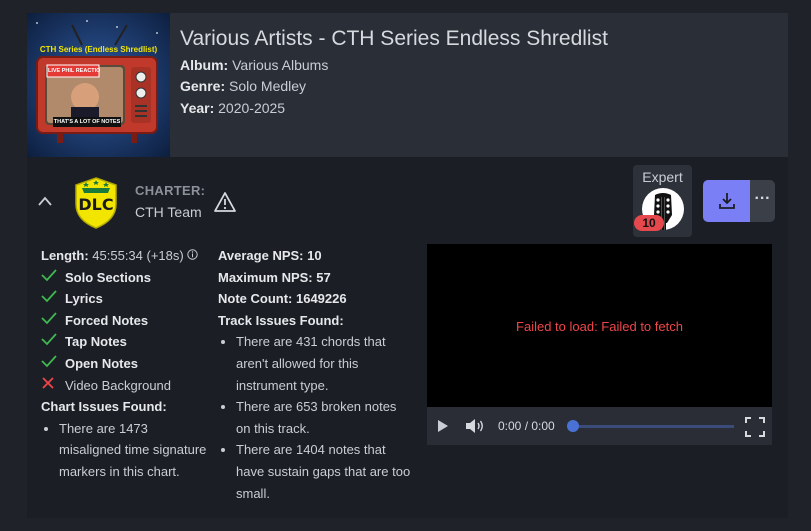 The height and width of the screenshot is (531, 811). What do you see at coordinates (192, 256) in the screenshot?
I see `info-icon` at bounding box center [192, 256].